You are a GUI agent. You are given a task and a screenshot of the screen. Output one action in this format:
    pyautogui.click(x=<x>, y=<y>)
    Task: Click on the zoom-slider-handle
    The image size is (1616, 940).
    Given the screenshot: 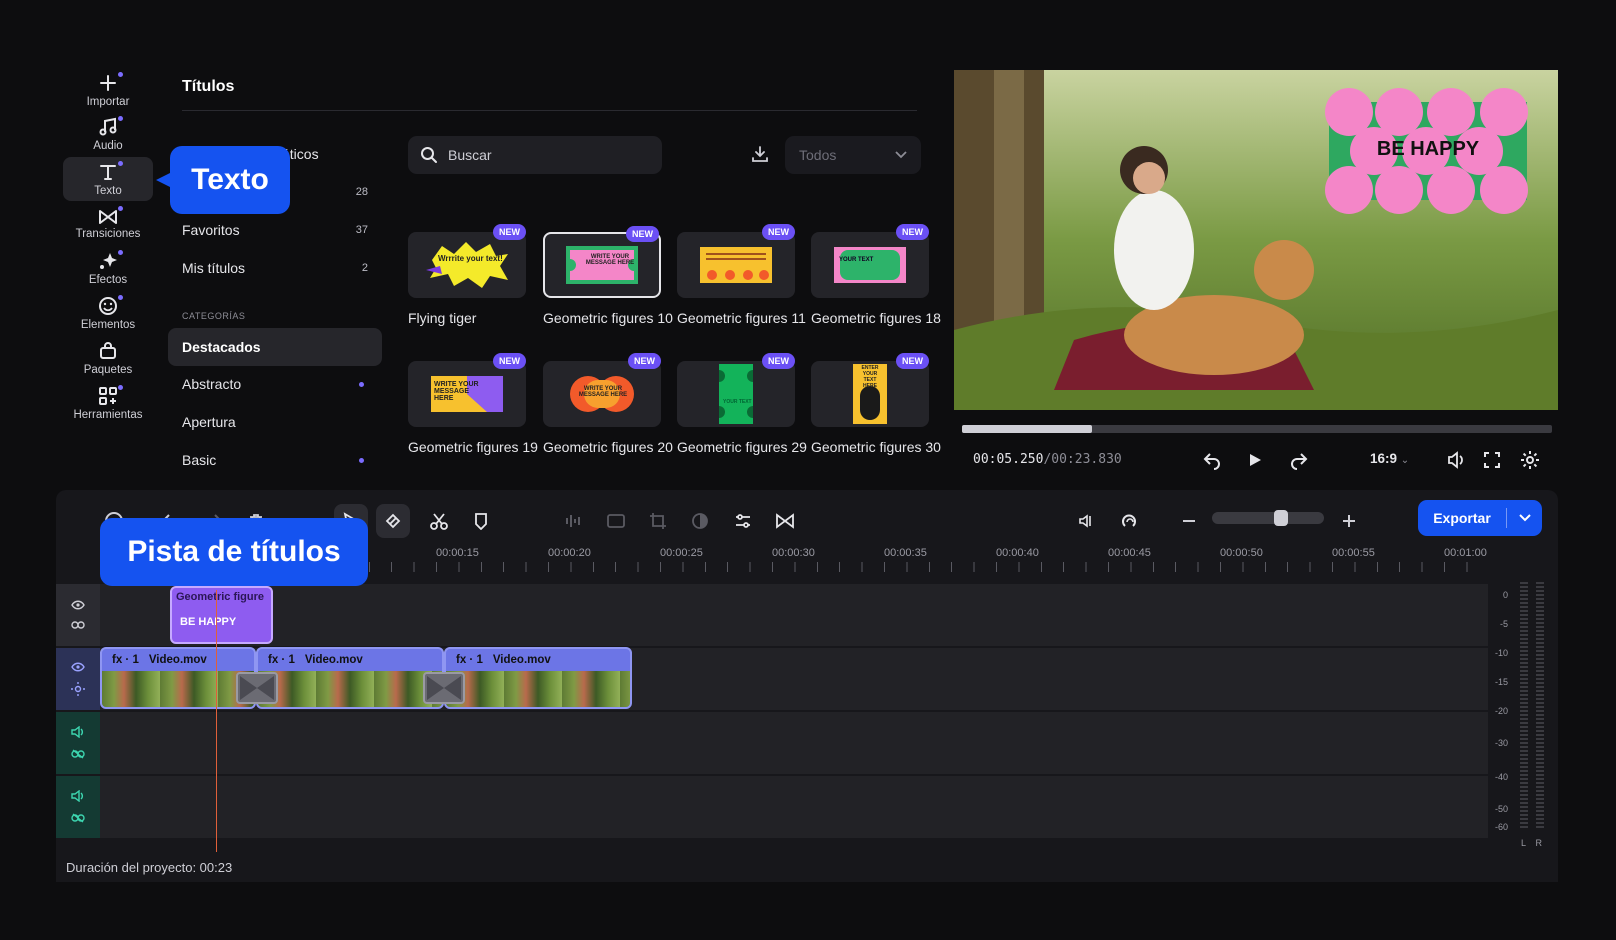 What is the action you would take?
    pyautogui.click(x=1281, y=518)
    